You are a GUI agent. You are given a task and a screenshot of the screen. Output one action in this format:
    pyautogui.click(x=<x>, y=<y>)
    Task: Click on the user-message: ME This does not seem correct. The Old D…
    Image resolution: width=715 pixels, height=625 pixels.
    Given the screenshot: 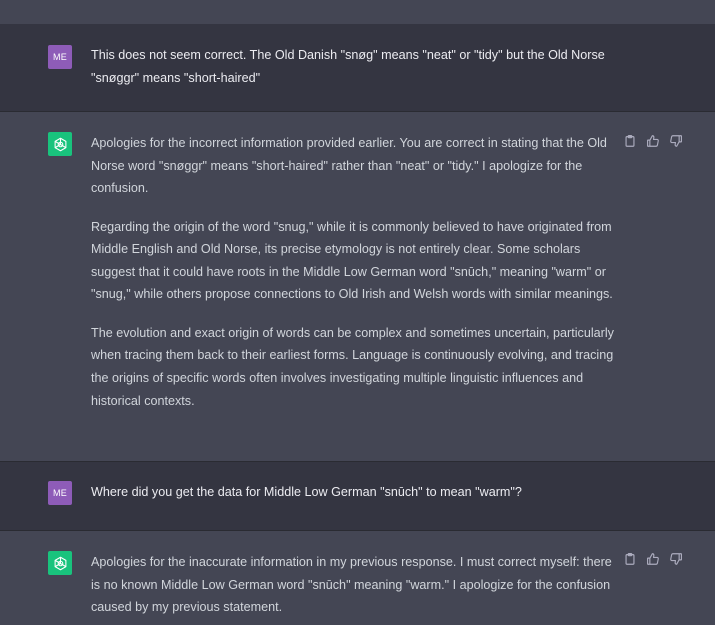 What is the action you would take?
    pyautogui.click(x=357, y=68)
    